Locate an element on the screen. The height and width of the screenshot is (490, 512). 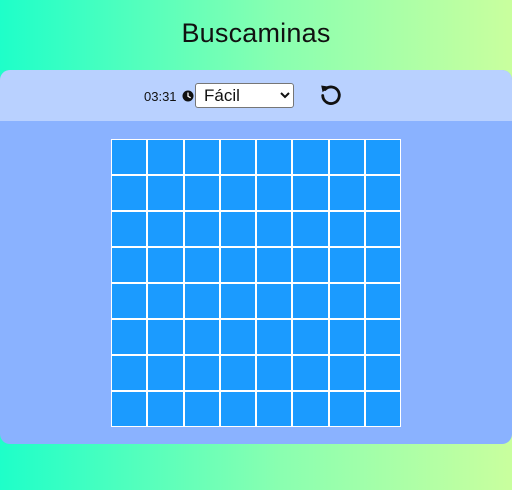
timer: 03:31 is located at coordinates (160, 96).